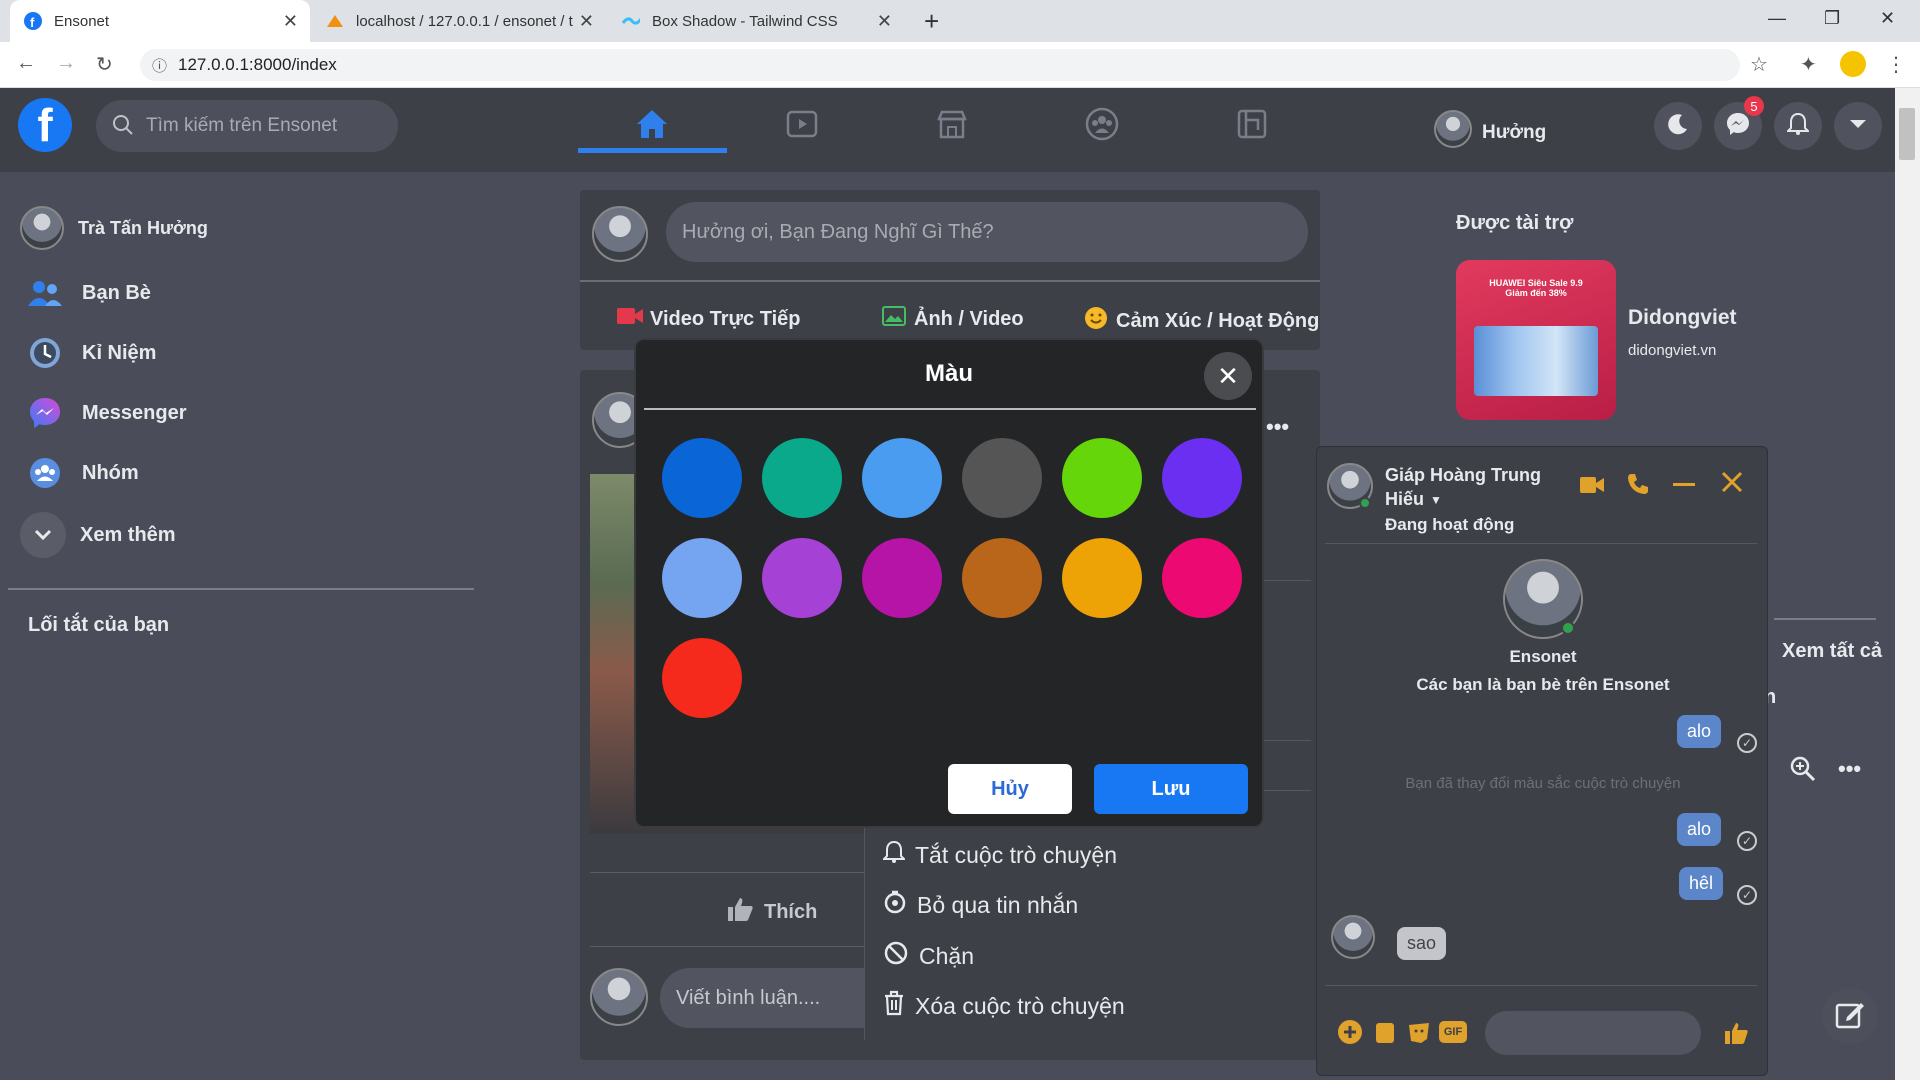 Image resolution: width=1920 pixels, height=1080 pixels. I want to click on browser-menu-icon: ⋮, so click(1896, 64).